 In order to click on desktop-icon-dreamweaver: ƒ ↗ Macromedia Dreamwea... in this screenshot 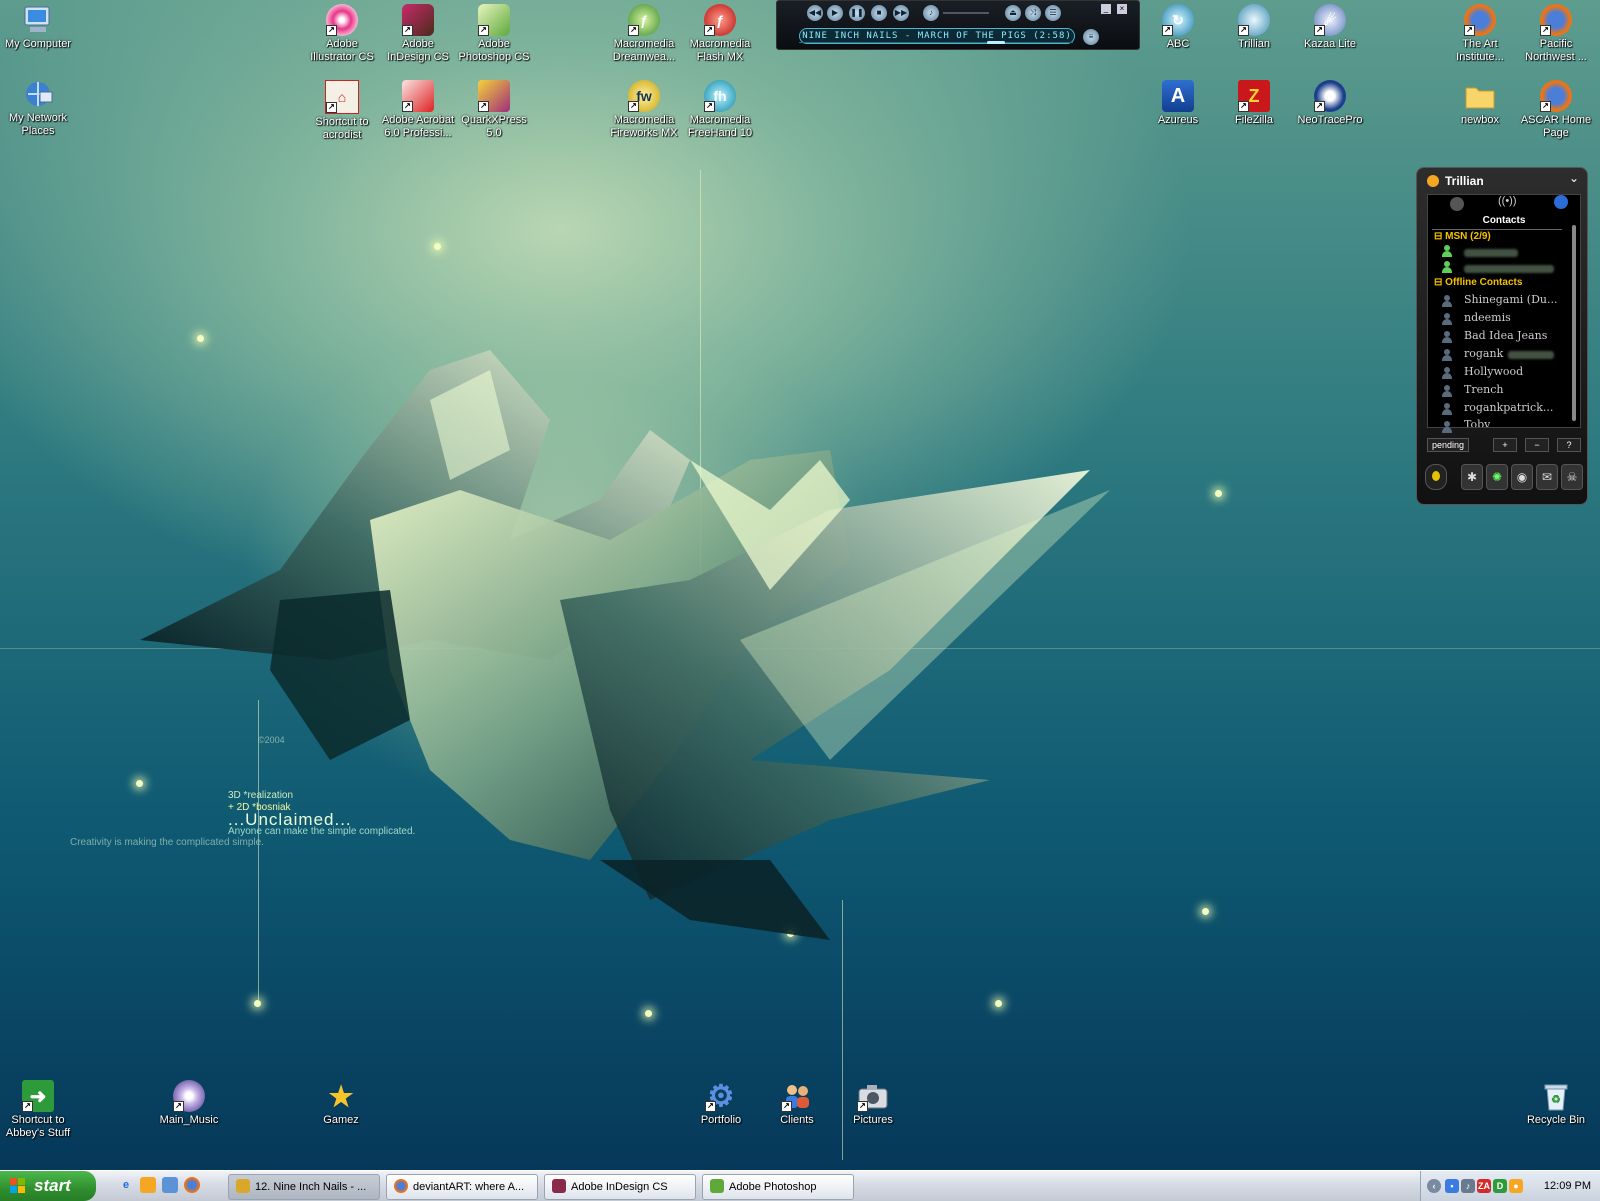, I will do `click(644, 34)`.